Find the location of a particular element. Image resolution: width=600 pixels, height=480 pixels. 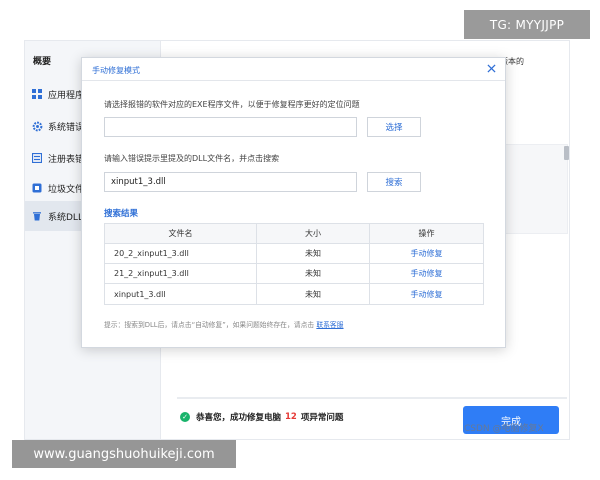

close-icon is located at coordinates (491, 68).